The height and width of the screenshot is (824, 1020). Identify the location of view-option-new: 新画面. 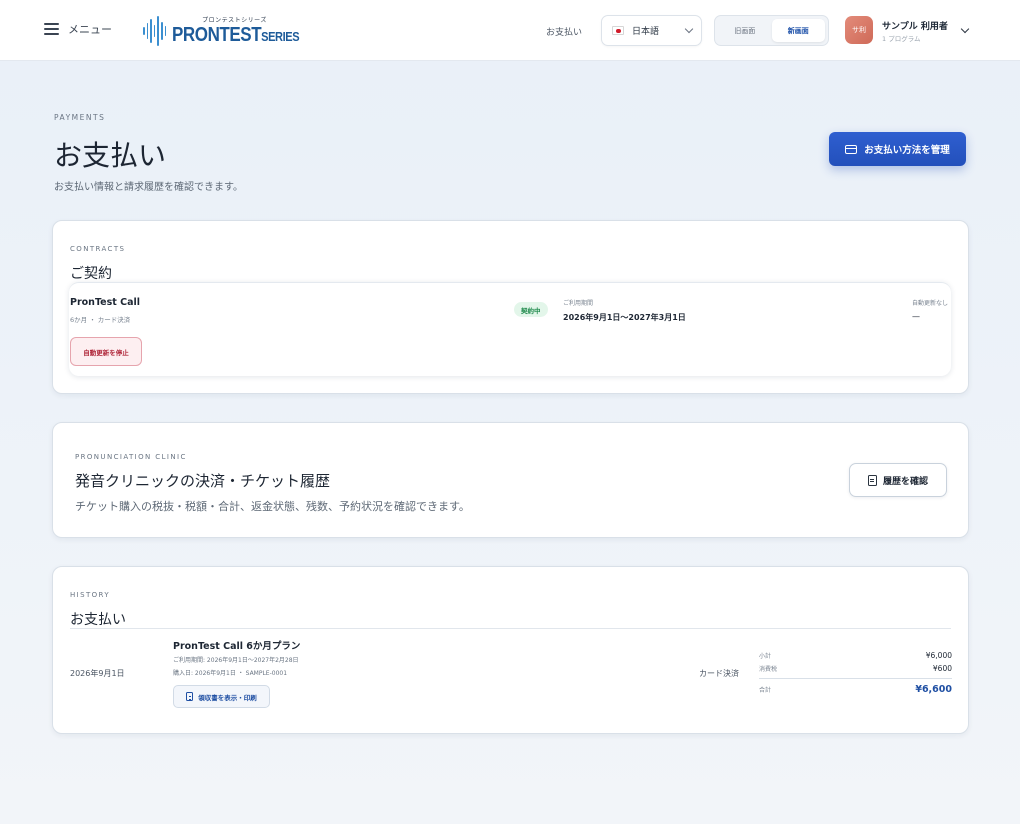
(798, 30).